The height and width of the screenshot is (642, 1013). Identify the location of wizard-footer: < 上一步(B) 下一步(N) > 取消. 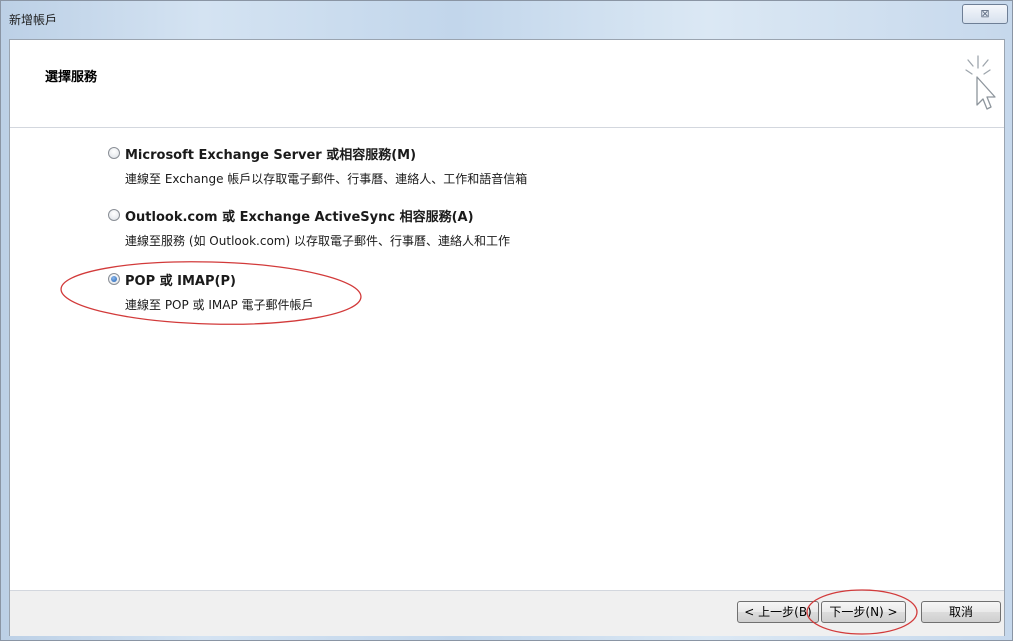
(507, 613).